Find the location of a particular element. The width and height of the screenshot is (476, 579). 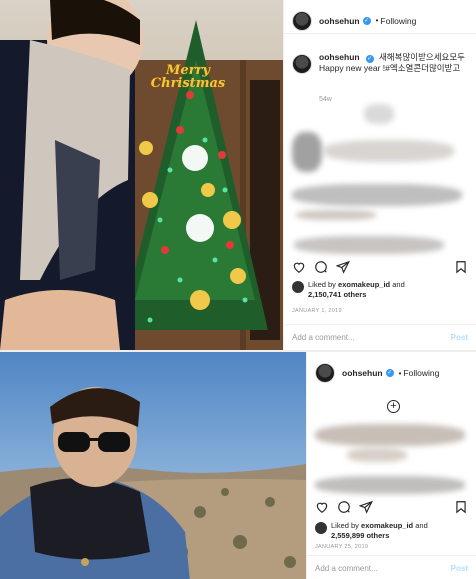

post-2-header: oohsehun ✓ • Following is located at coordinates (391, 373).